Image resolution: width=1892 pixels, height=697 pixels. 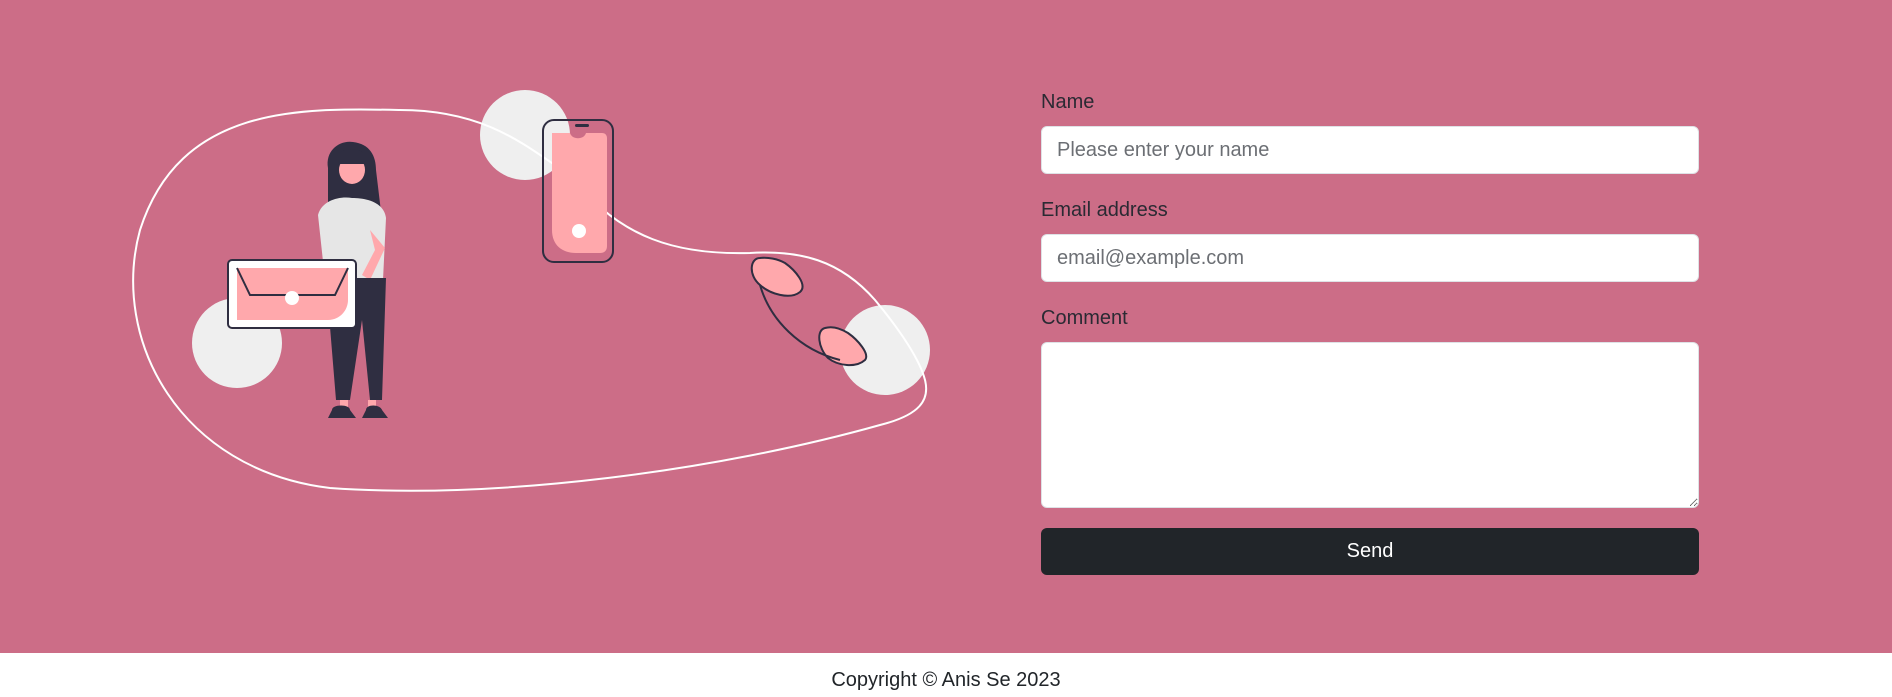 I want to click on comment-label: Comment, so click(x=1084, y=318).